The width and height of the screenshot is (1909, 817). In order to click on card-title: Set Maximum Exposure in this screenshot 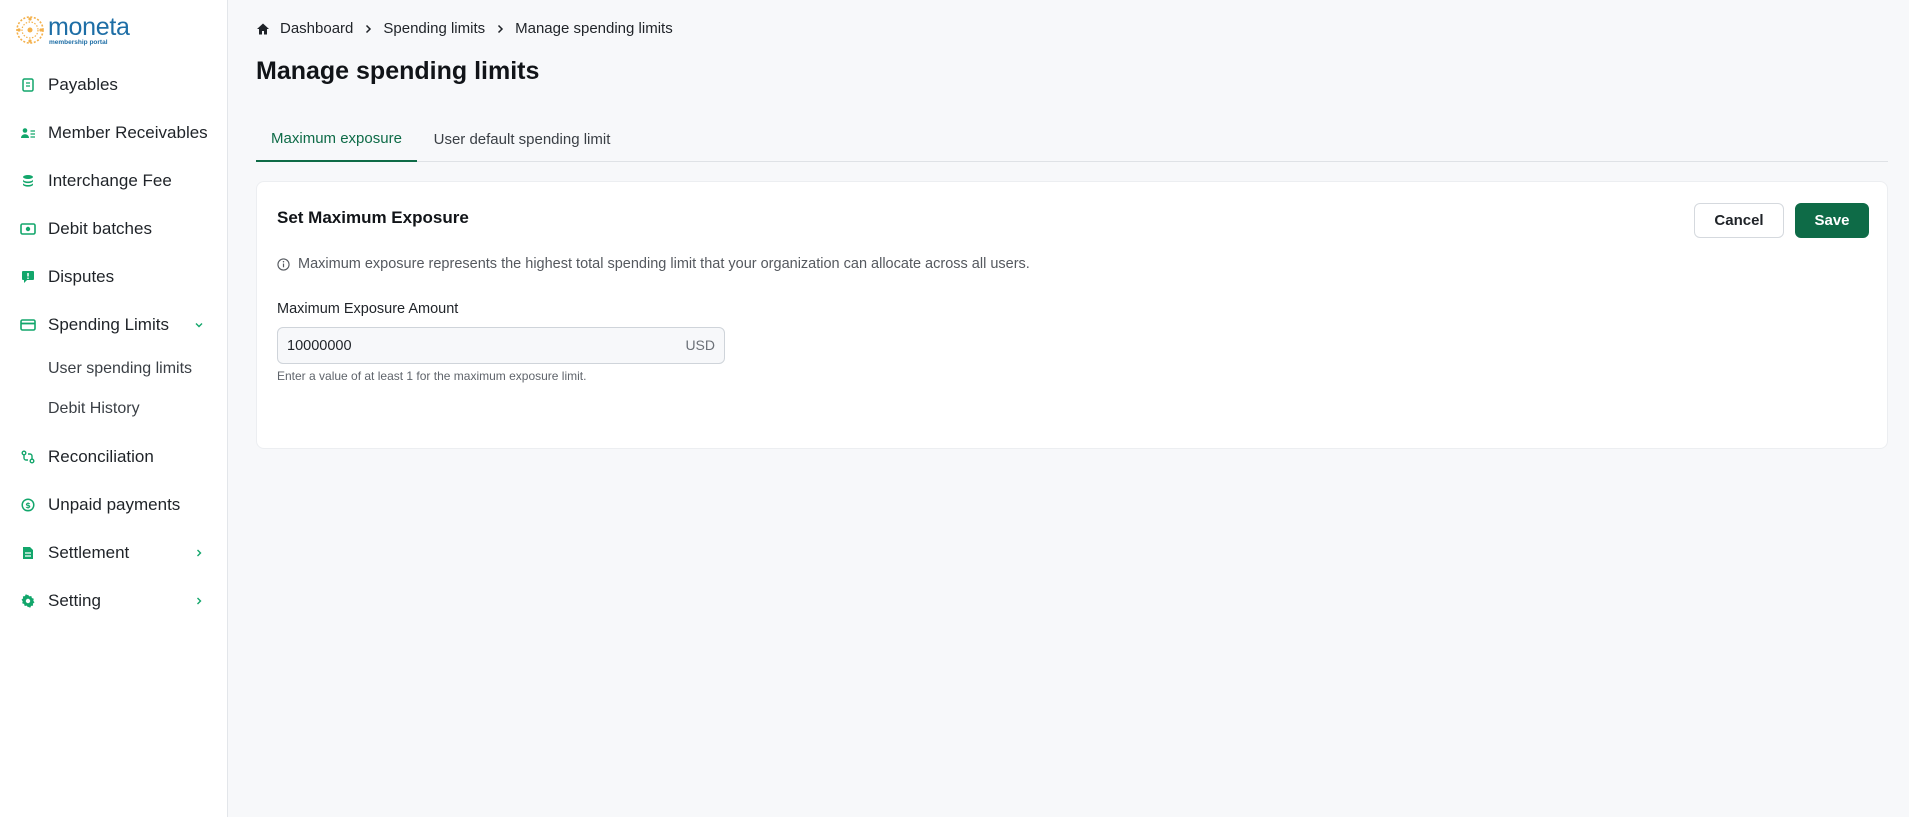, I will do `click(373, 217)`.